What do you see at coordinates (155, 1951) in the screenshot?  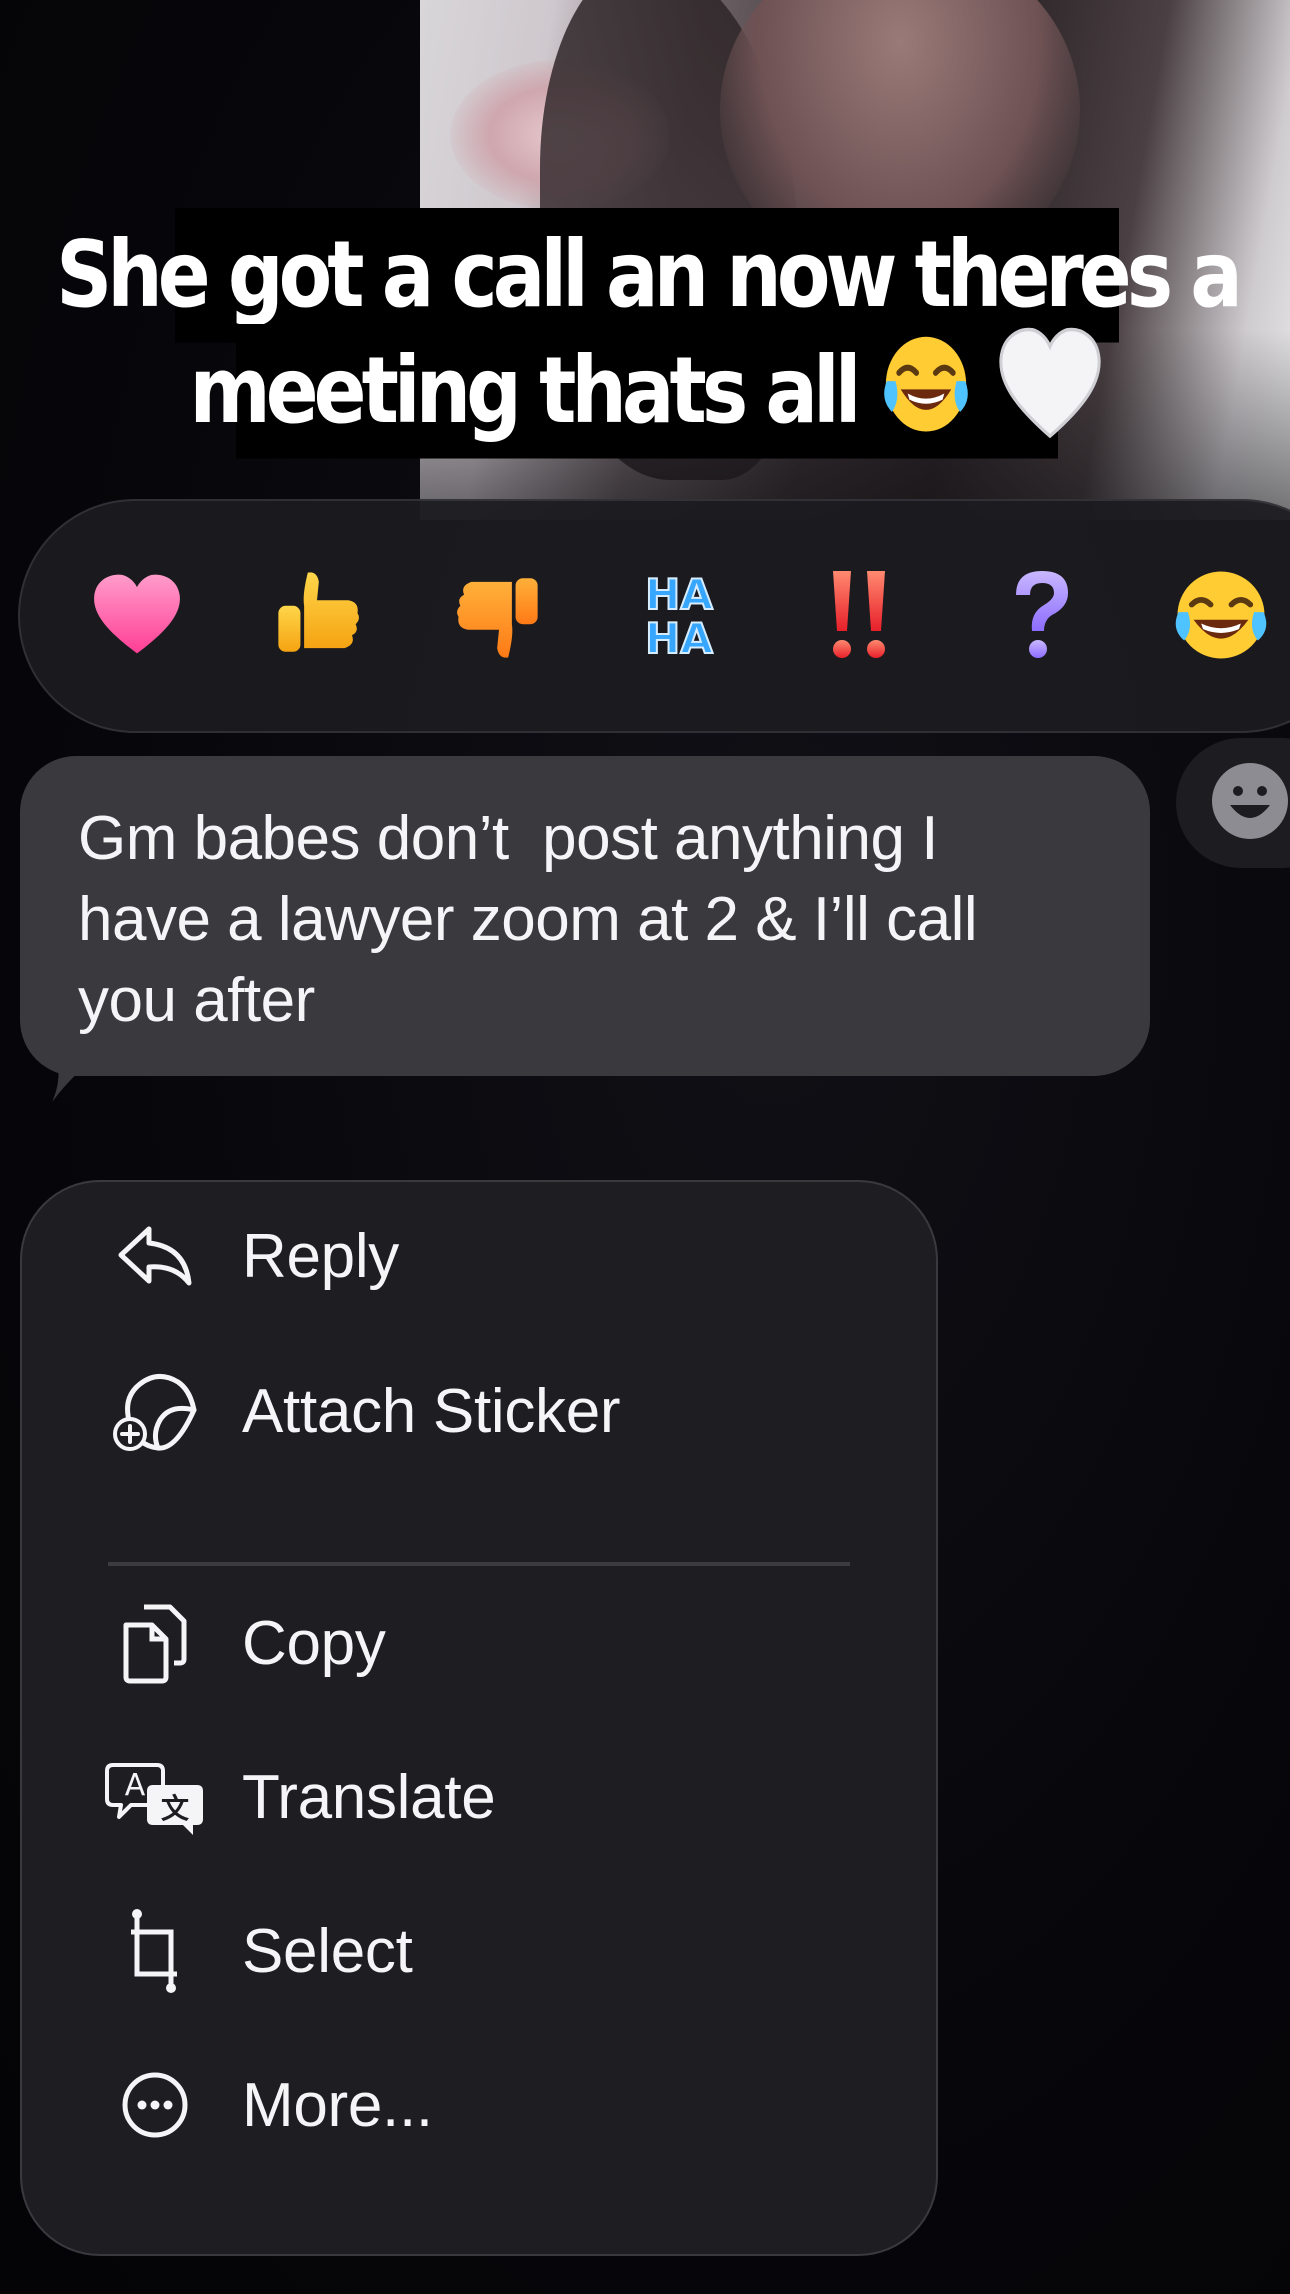 I see `select-crop-icon` at bounding box center [155, 1951].